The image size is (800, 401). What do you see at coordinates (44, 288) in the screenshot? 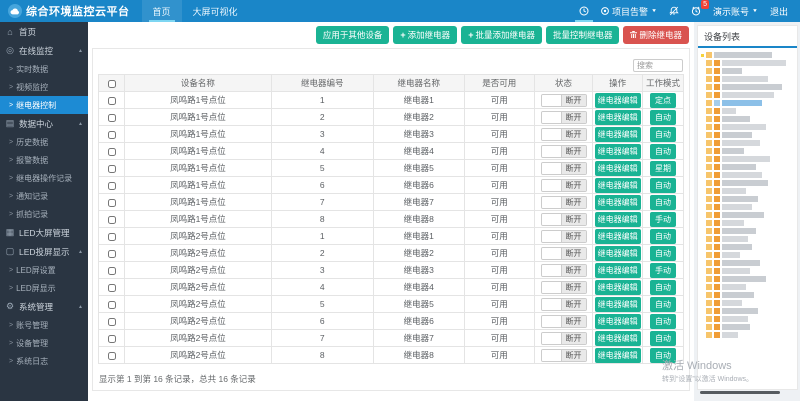
I see `sidebar-item-led-screen-show: > LED屏显示` at bounding box center [44, 288].